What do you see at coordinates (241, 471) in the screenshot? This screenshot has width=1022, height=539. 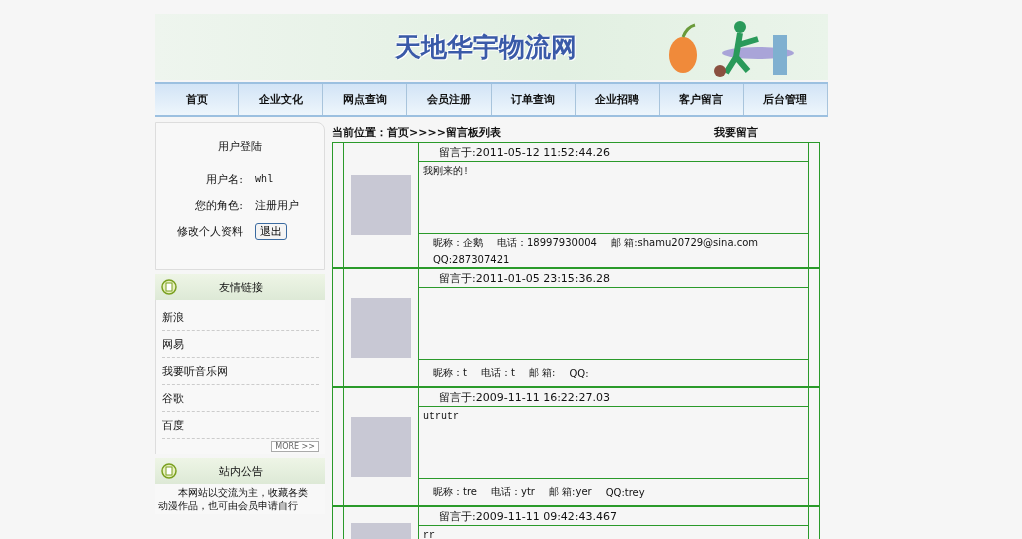 I see `notice-title: 站内公告` at bounding box center [241, 471].